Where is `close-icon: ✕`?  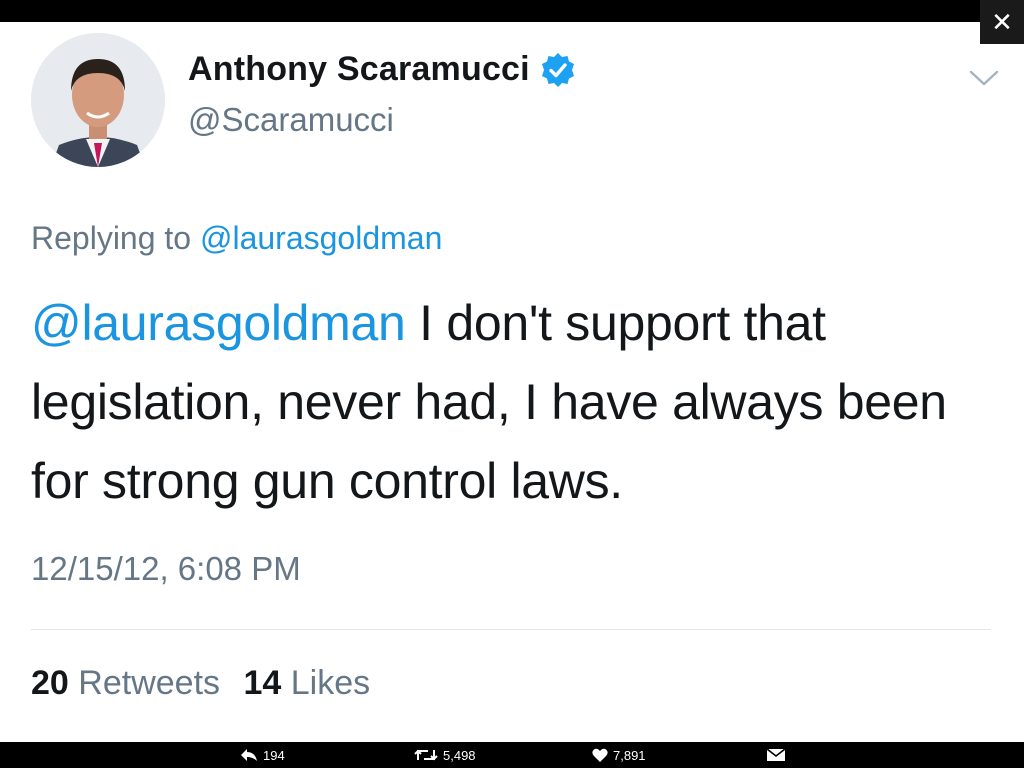 close-icon: ✕ is located at coordinates (1002, 22).